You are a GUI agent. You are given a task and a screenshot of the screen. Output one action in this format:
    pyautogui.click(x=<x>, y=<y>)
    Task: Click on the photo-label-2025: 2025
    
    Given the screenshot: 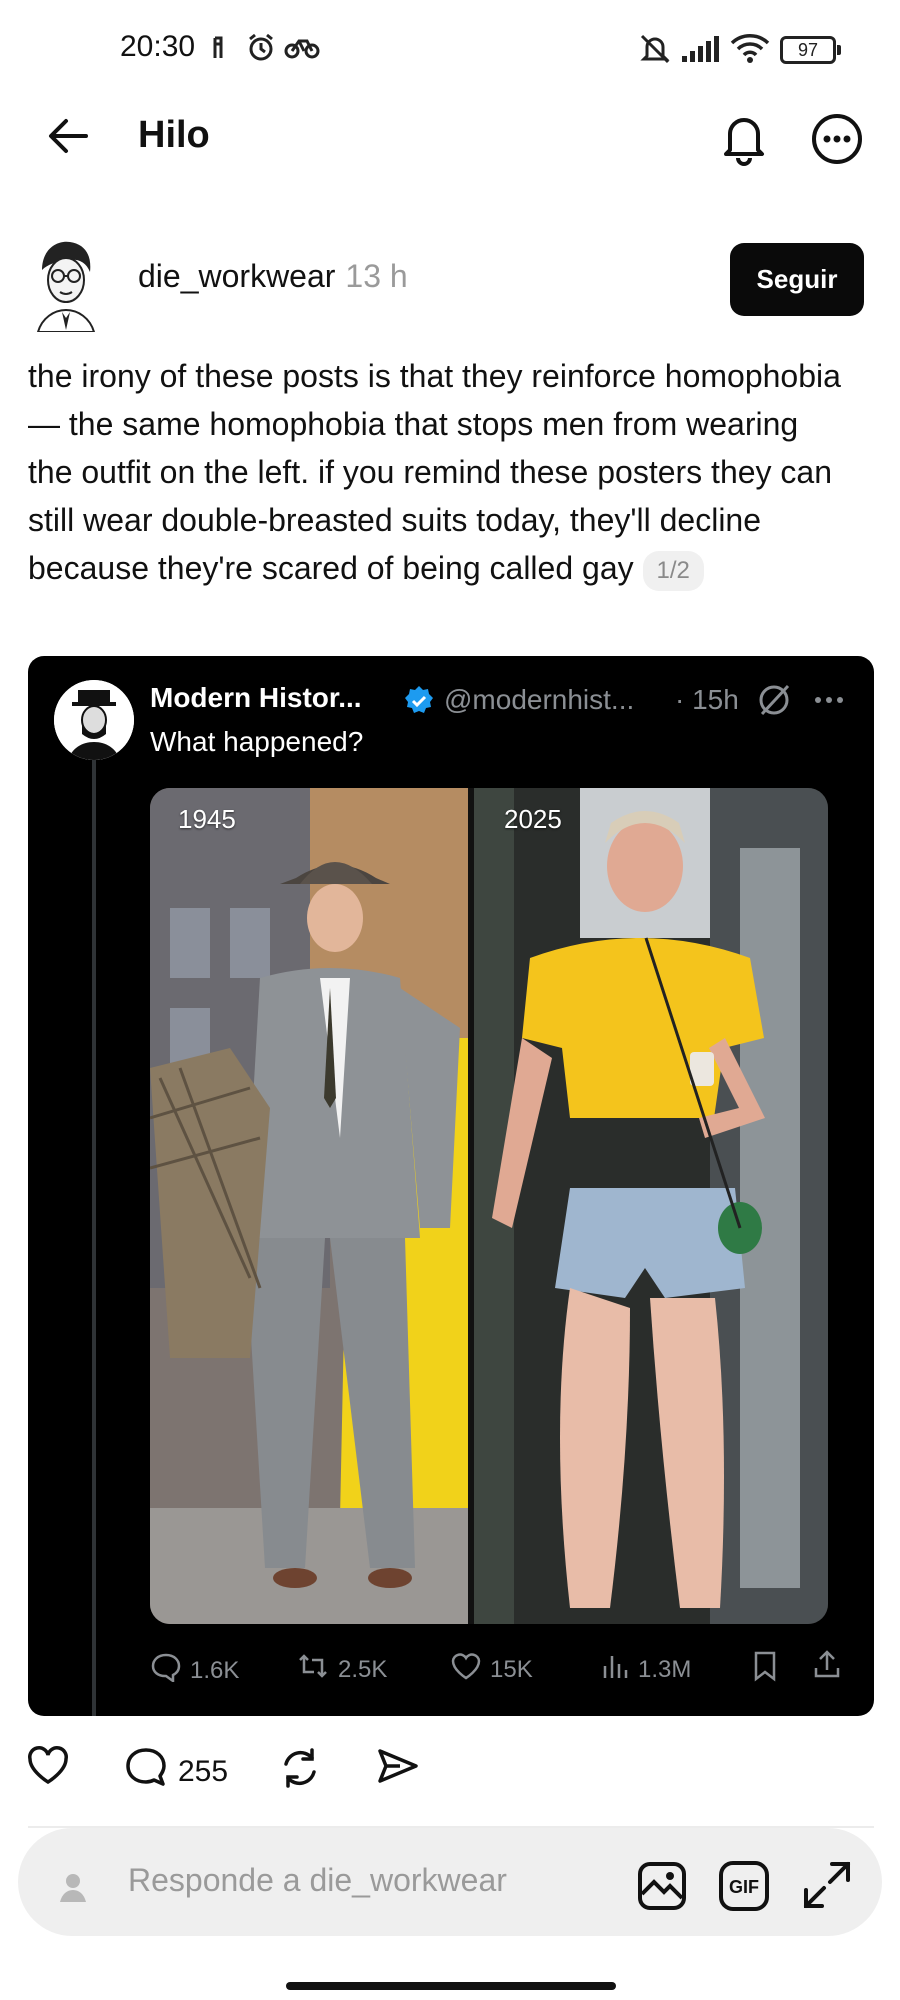 What is the action you would take?
    pyautogui.click(x=533, y=819)
    